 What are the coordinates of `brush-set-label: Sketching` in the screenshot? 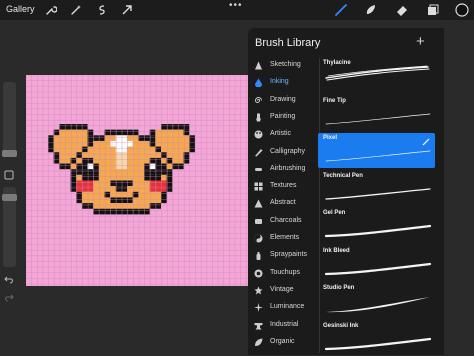 It's located at (285, 64).